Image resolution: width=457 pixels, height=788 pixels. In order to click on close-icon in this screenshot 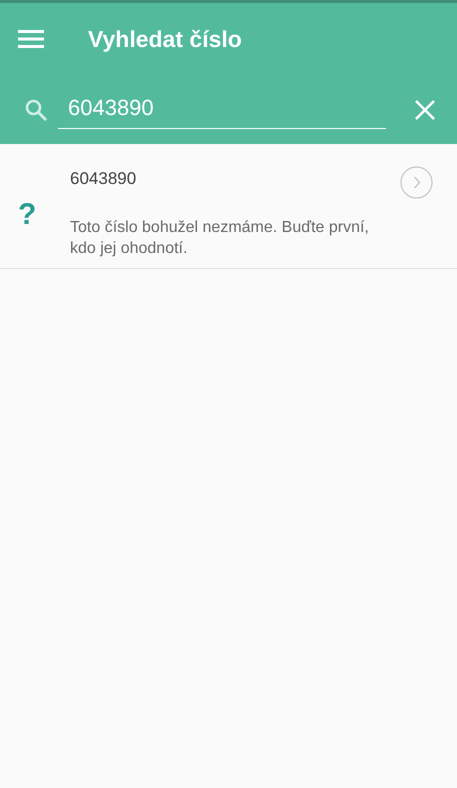, I will do `click(425, 110)`.